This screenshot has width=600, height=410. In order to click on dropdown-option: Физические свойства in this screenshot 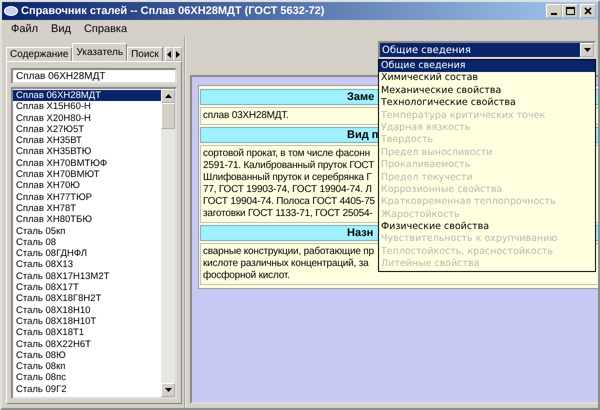, I will do `click(487, 227)`.